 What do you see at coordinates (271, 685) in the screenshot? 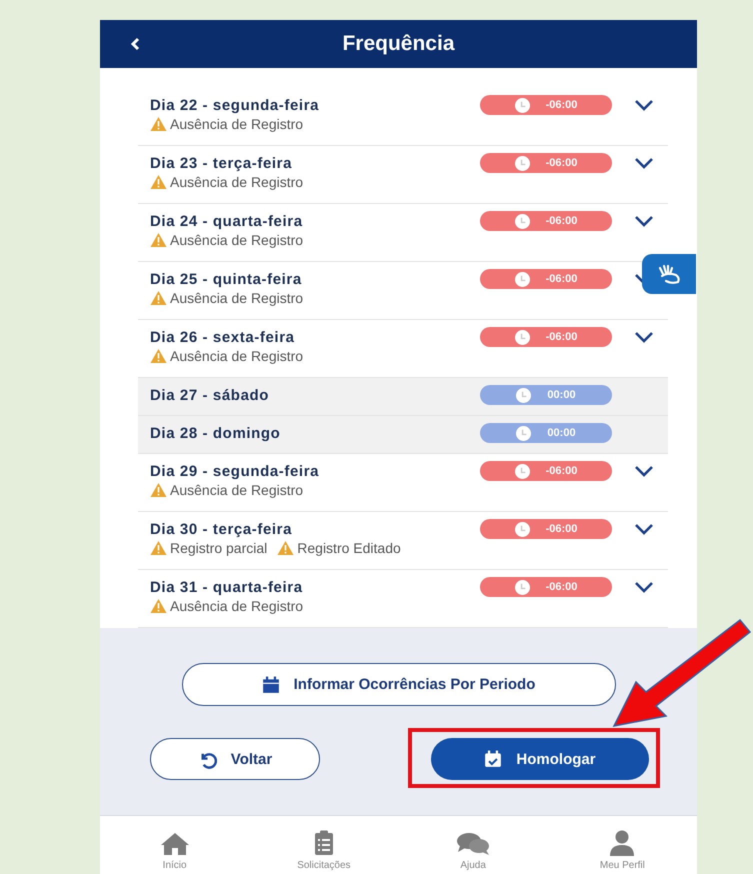
I see `calendar-icon` at bounding box center [271, 685].